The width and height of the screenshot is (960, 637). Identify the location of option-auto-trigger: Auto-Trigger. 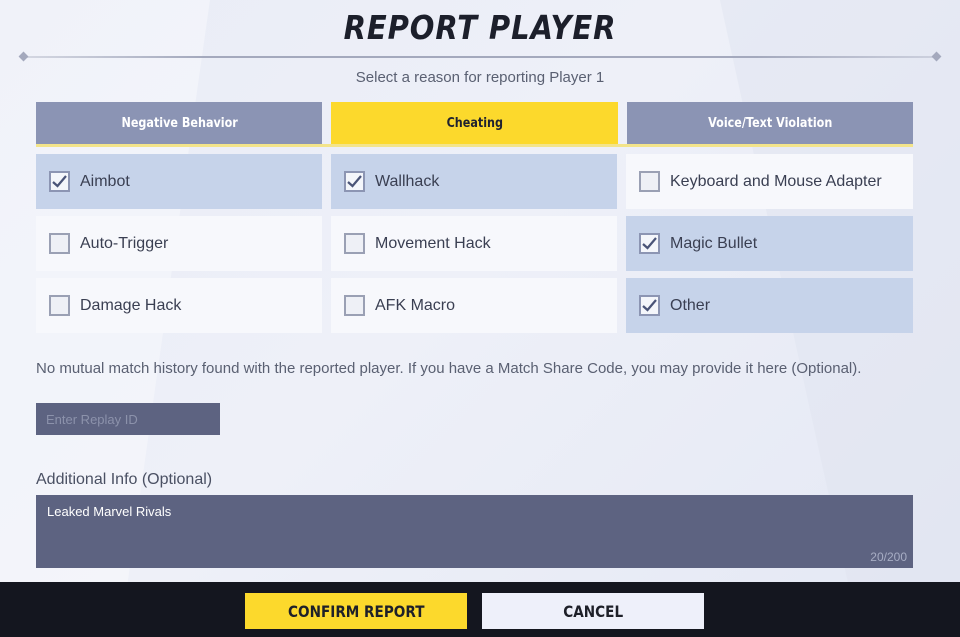
(179, 243).